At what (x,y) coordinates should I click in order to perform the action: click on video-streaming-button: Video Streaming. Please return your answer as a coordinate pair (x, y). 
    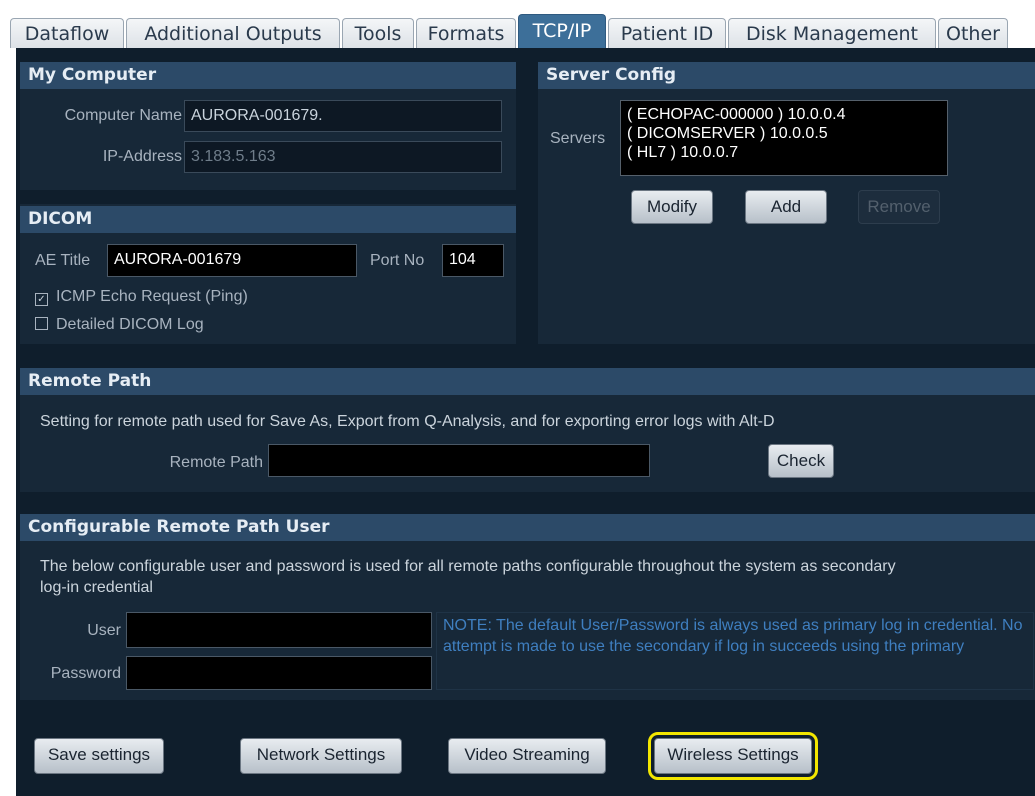
    Looking at the image, I should click on (527, 756).